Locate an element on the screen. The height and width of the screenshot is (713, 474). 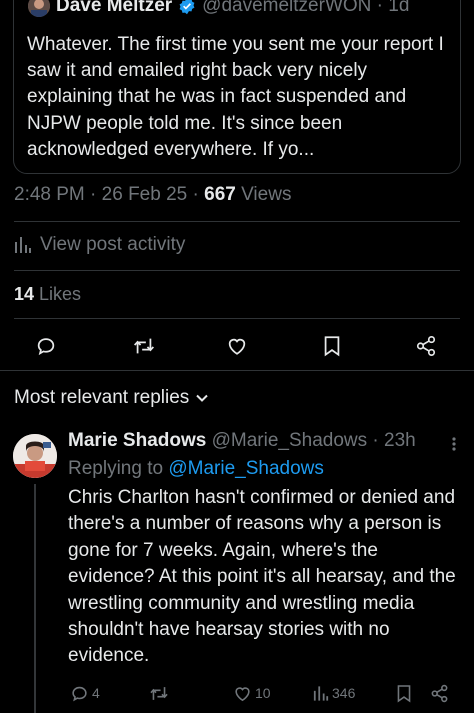
replying-to: Replying to @Marie_Shadows is located at coordinates (196, 469).